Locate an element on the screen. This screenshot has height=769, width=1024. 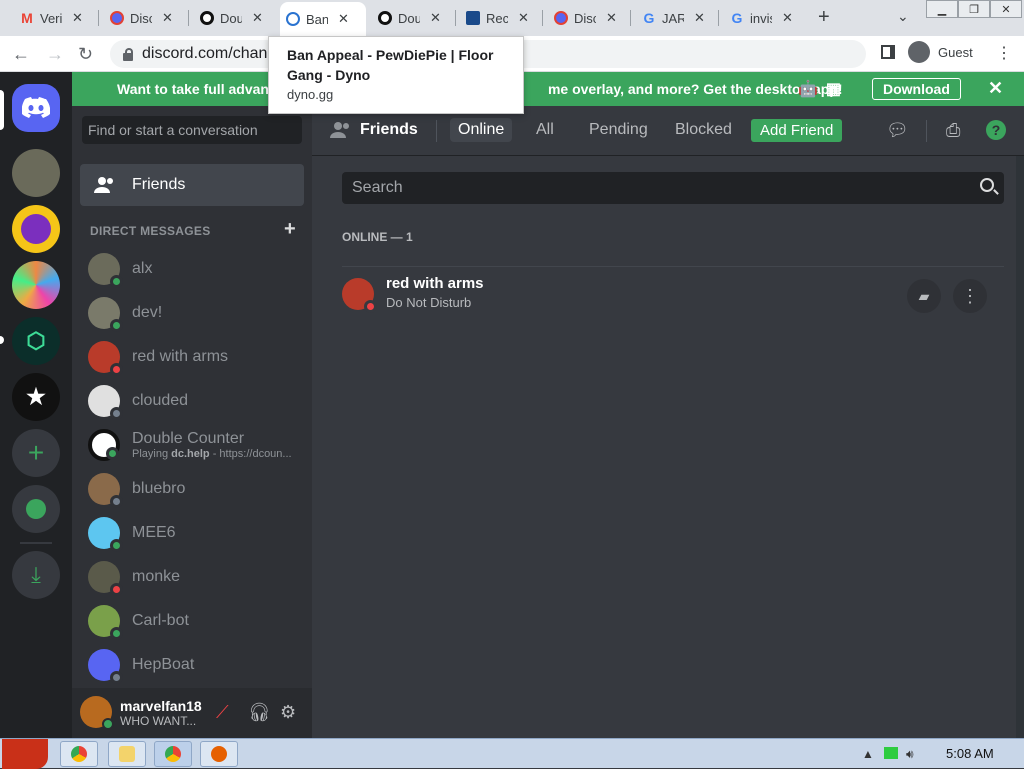
start-button is located at coordinates (25, 754).